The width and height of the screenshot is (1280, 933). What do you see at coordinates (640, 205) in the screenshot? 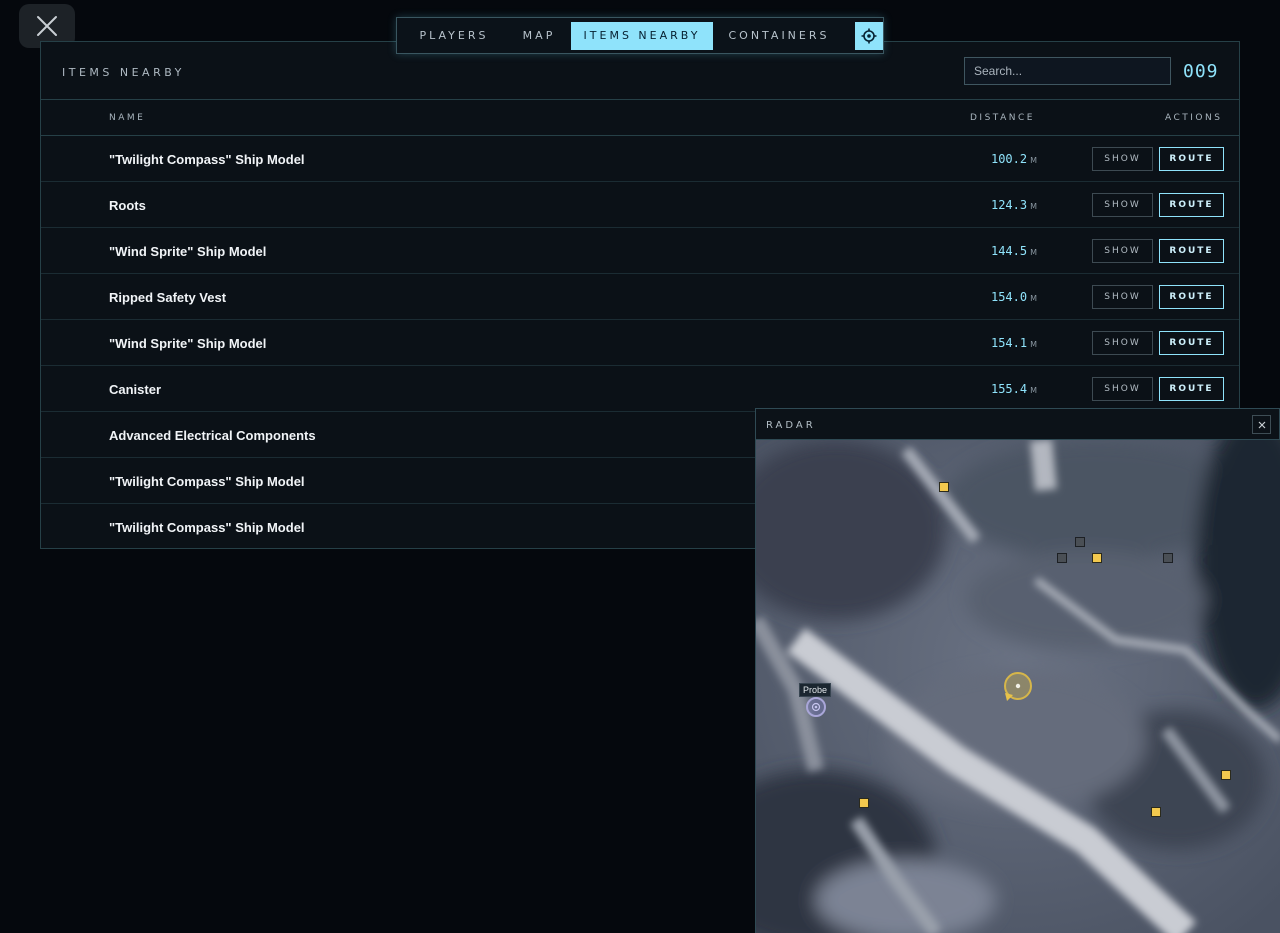
I see `table-row: Roots 124.3 M SHOW ROUTE` at bounding box center [640, 205].